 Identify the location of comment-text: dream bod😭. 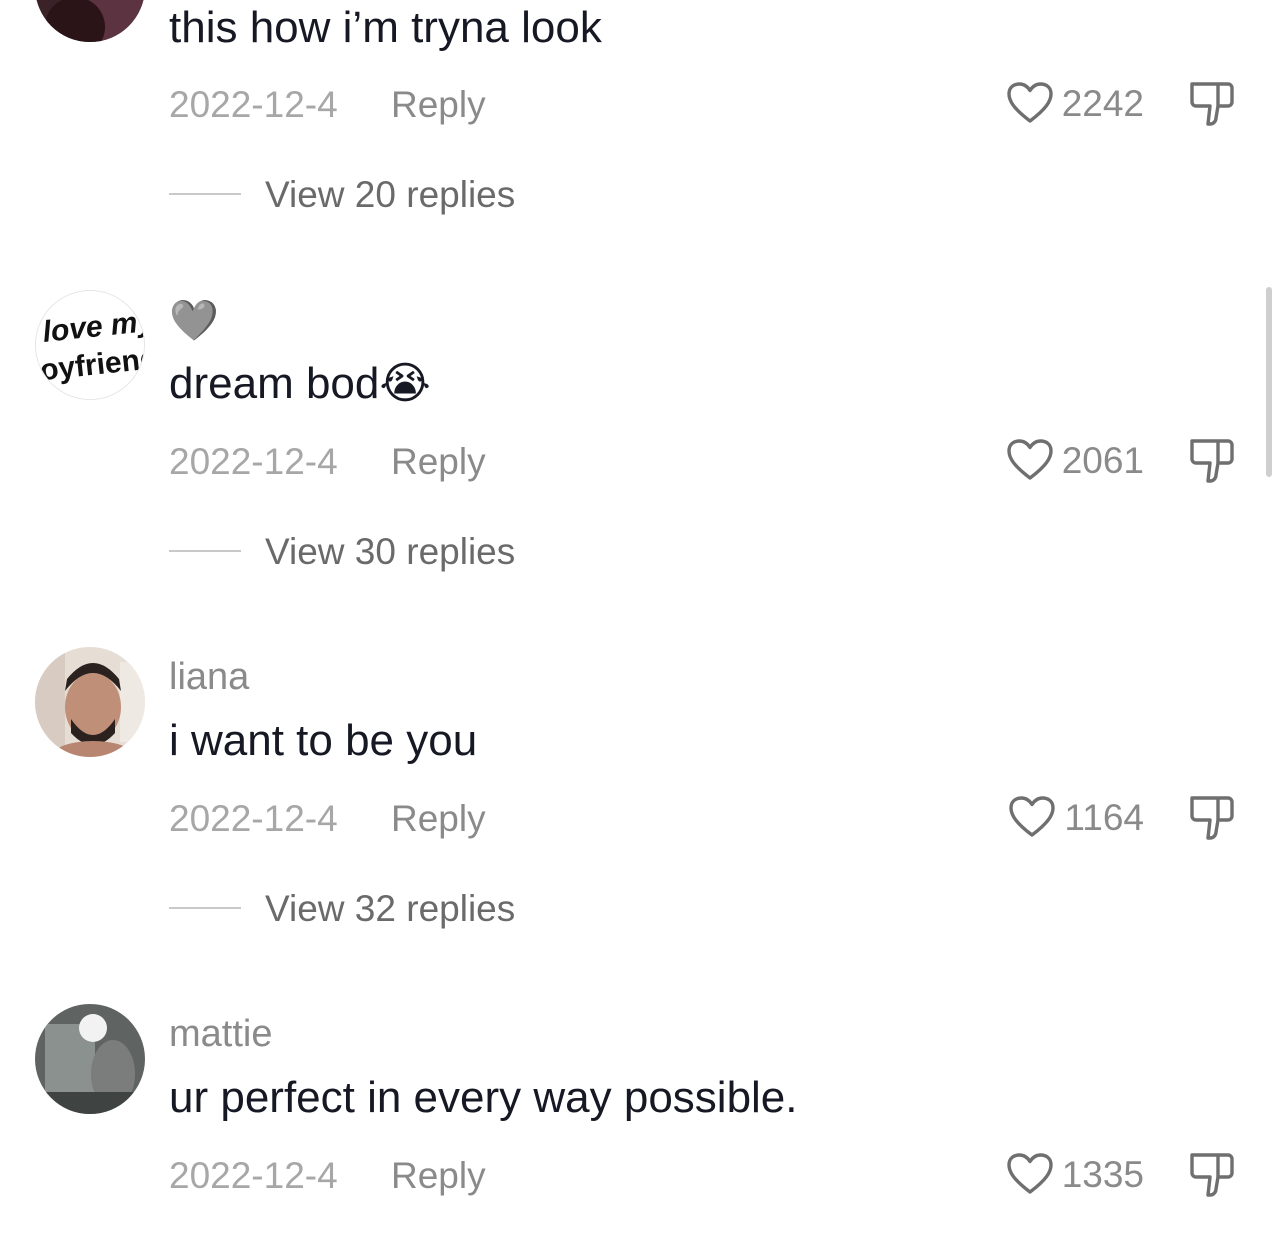
(300, 384).